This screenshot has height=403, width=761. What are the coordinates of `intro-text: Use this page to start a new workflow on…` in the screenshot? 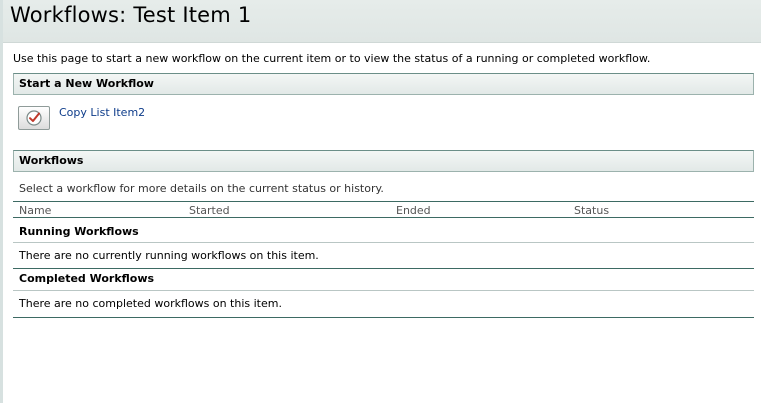 It's located at (332, 58).